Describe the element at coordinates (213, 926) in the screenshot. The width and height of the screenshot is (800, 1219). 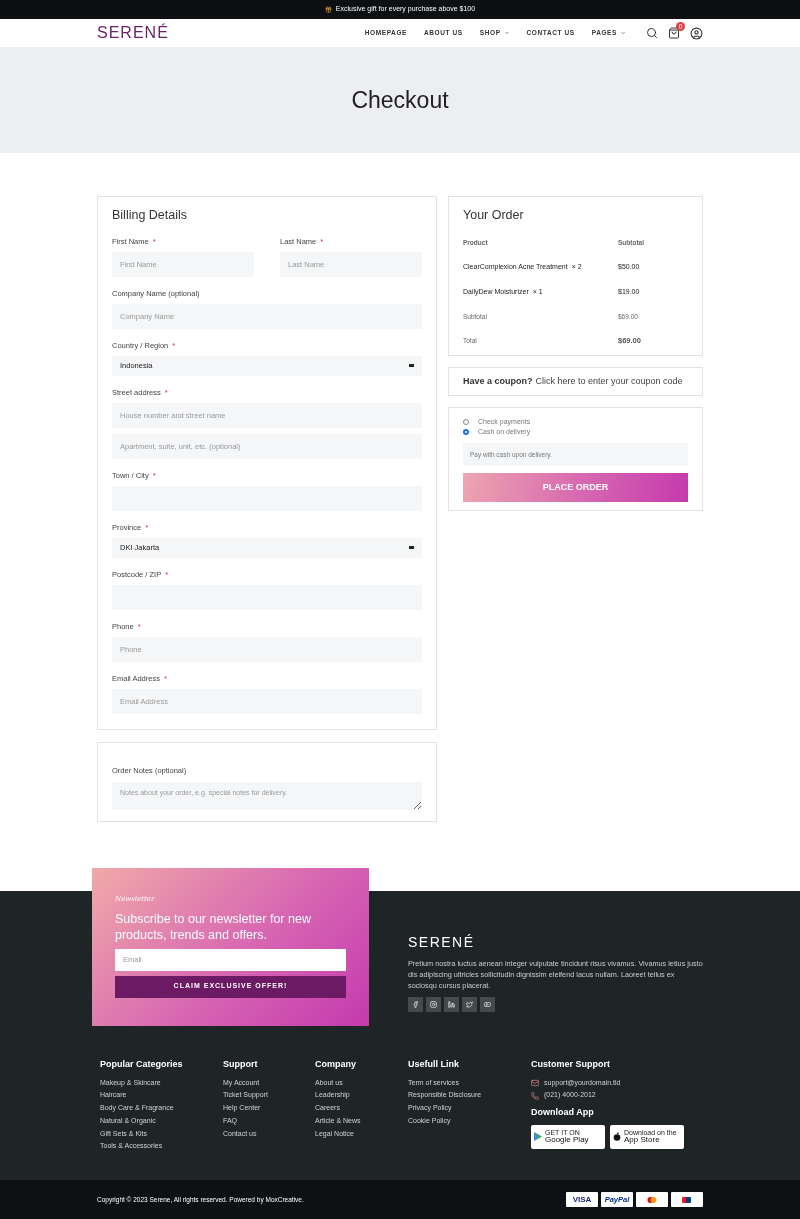
I see `newsletter-heading: Subscribe to our newsletter for new products, trends and offers.` at that location.